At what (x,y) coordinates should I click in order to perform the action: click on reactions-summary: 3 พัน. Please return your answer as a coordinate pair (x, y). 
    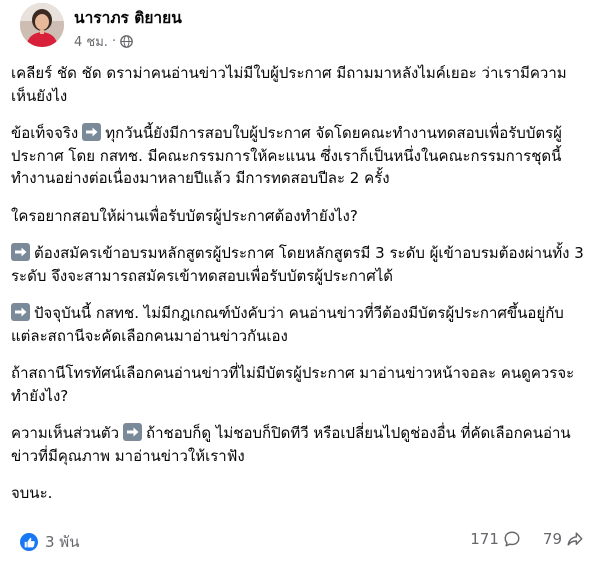
    Looking at the image, I should click on (49, 542).